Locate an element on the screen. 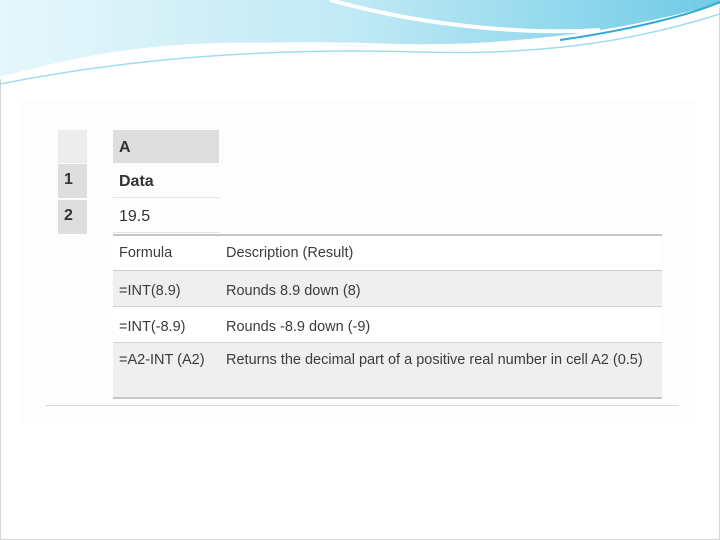 The width and height of the screenshot is (720, 540). column-header-a: A is located at coordinates (166, 146).